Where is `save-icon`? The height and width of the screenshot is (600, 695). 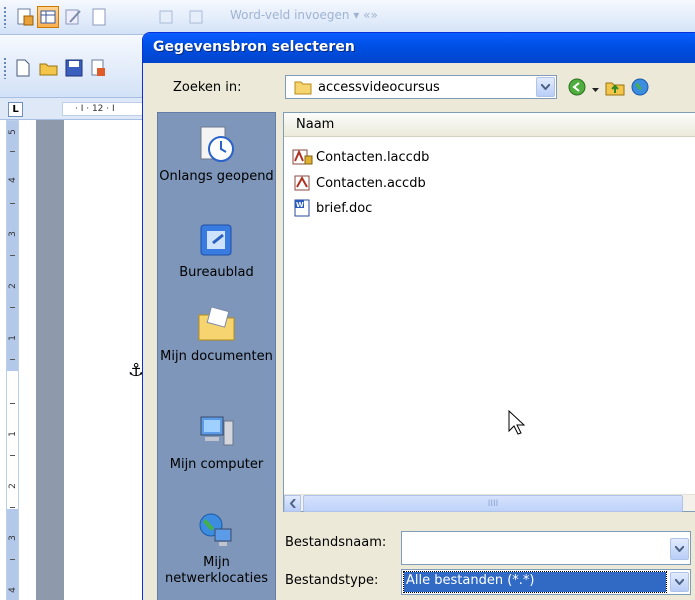
save-icon is located at coordinates (74, 68).